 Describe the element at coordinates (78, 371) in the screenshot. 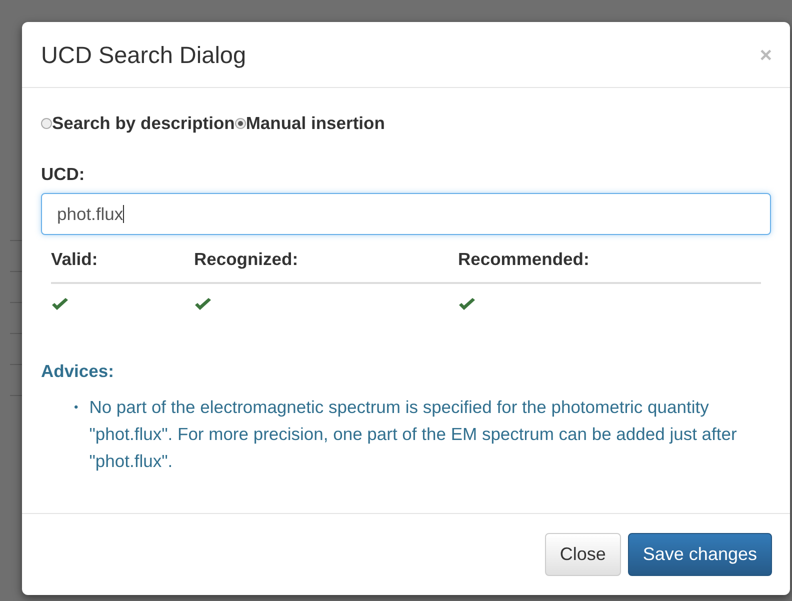

I see `advices-heading: Advices:` at that location.